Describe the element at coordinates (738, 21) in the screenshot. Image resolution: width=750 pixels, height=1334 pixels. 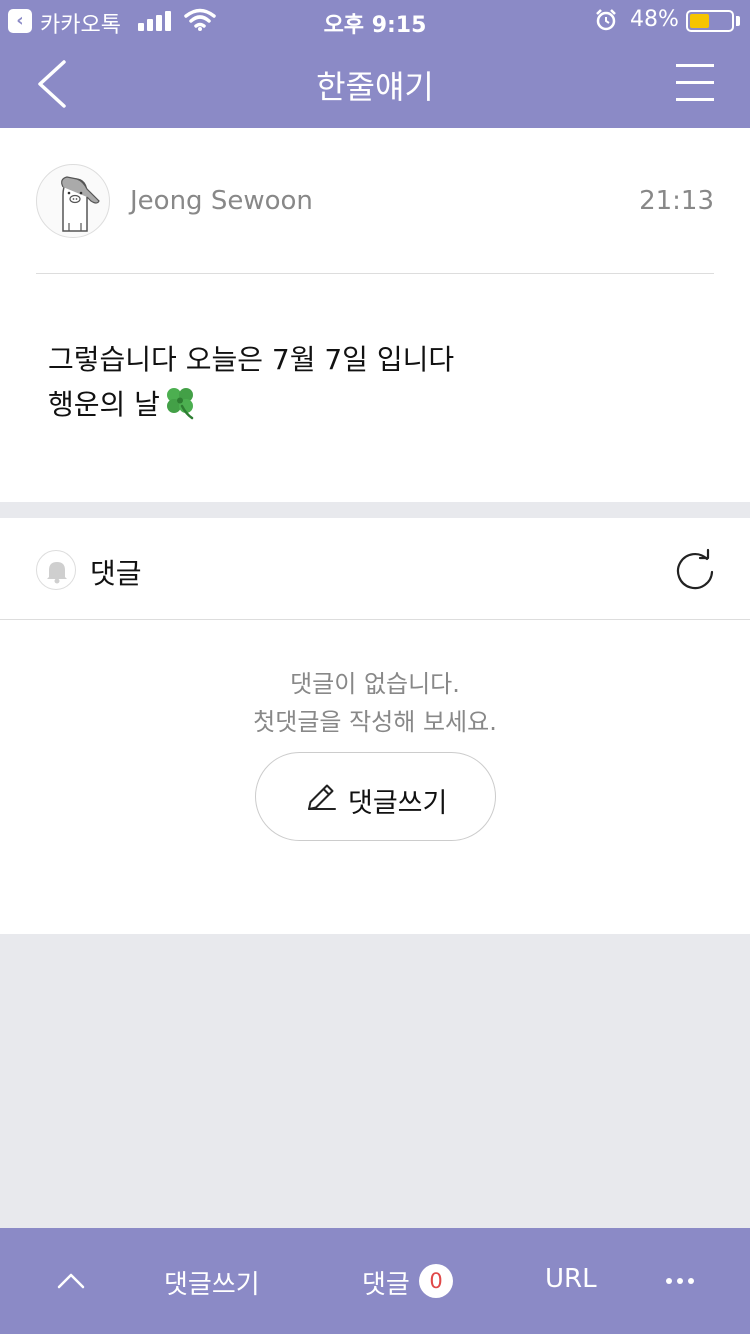
I see `battery-nub` at that location.